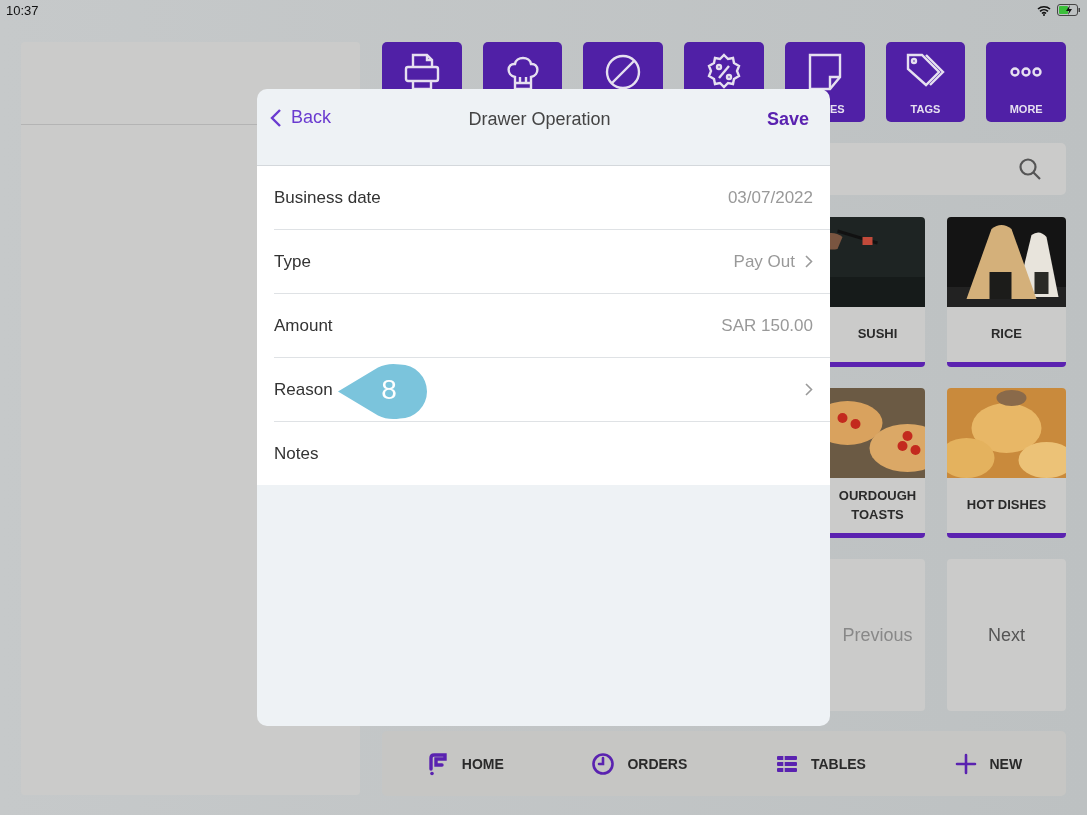 This screenshot has width=1087, height=815. What do you see at coordinates (1069, 10) in the screenshot?
I see `battery-icon` at bounding box center [1069, 10].